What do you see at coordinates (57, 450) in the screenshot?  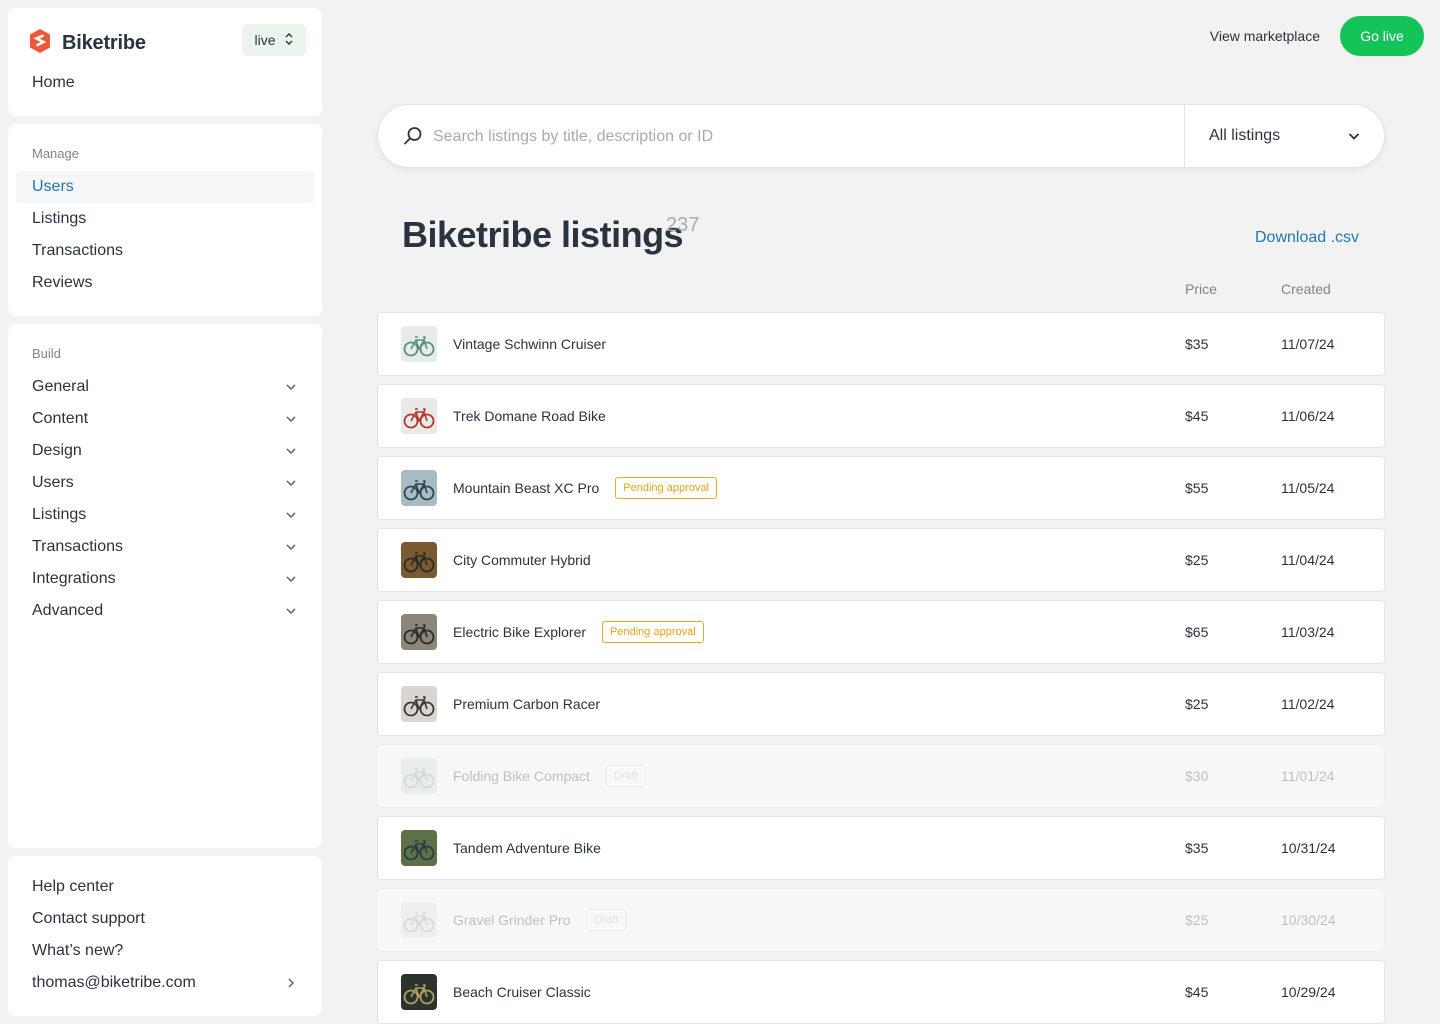 I see `sidebar-item-label: Design` at bounding box center [57, 450].